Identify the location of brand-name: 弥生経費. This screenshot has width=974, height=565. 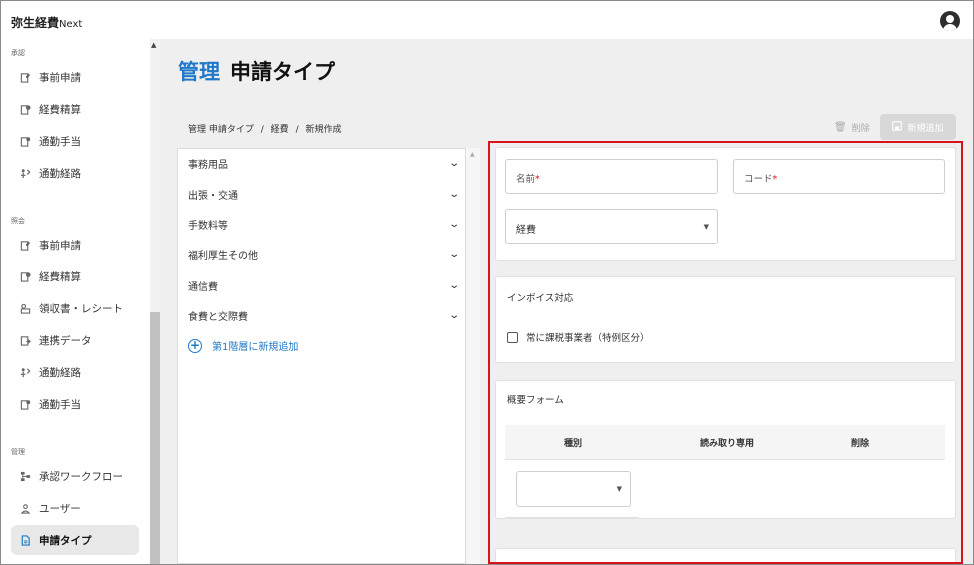
(35, 23).